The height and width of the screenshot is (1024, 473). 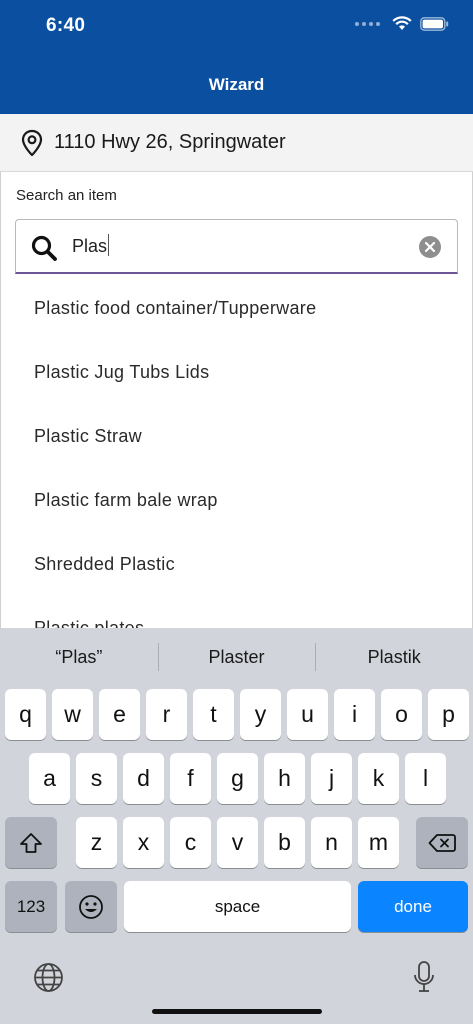 What do you see at coordinates (284, 778) in the screenshot?
I see `key-letter: h` at bounding box center [284, 778].